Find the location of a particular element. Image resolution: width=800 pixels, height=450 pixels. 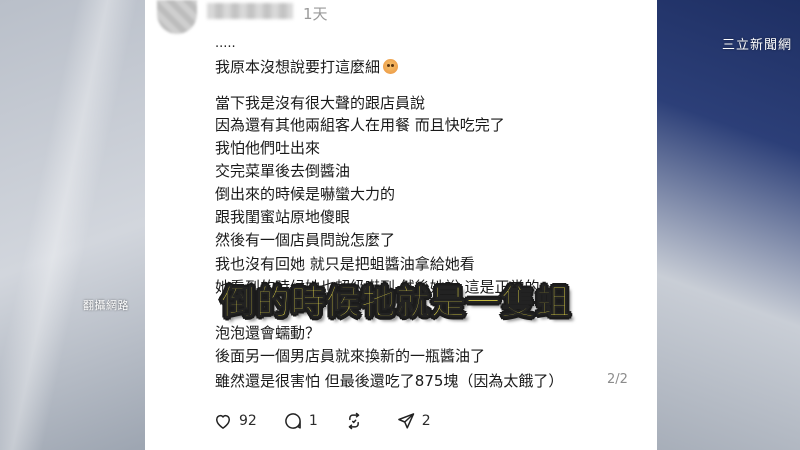

repost-button is located at coordinates (357, 421).